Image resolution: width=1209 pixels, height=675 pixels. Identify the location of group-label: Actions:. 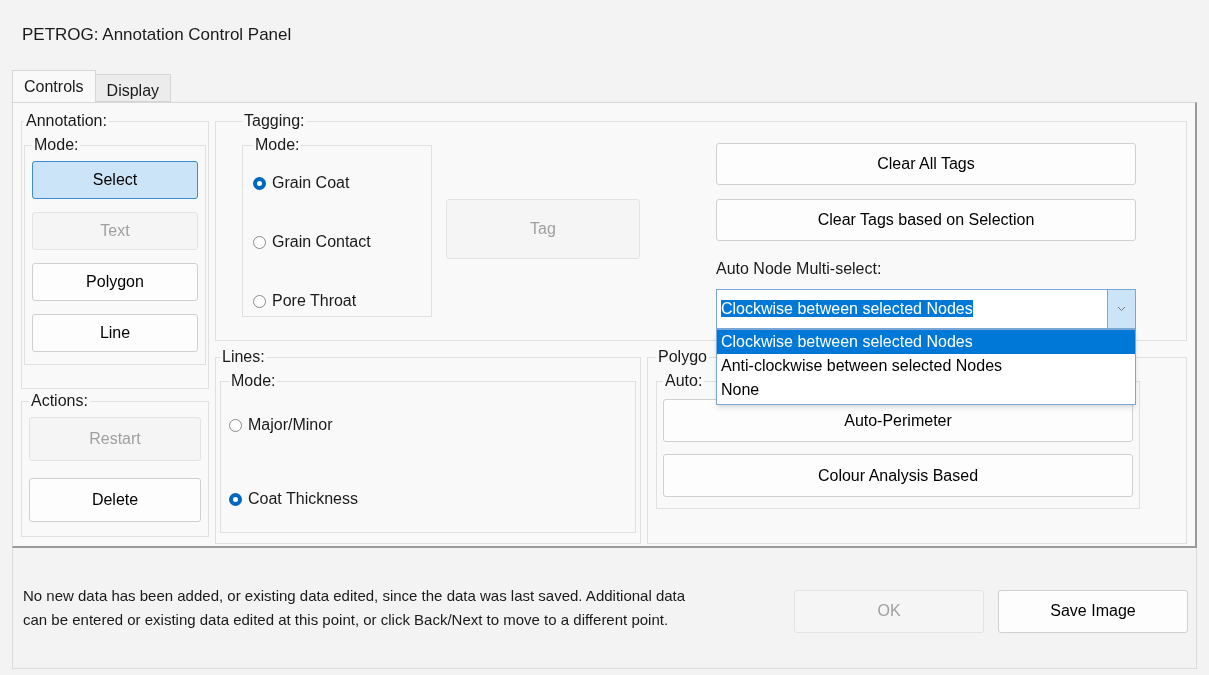
(59, 400).